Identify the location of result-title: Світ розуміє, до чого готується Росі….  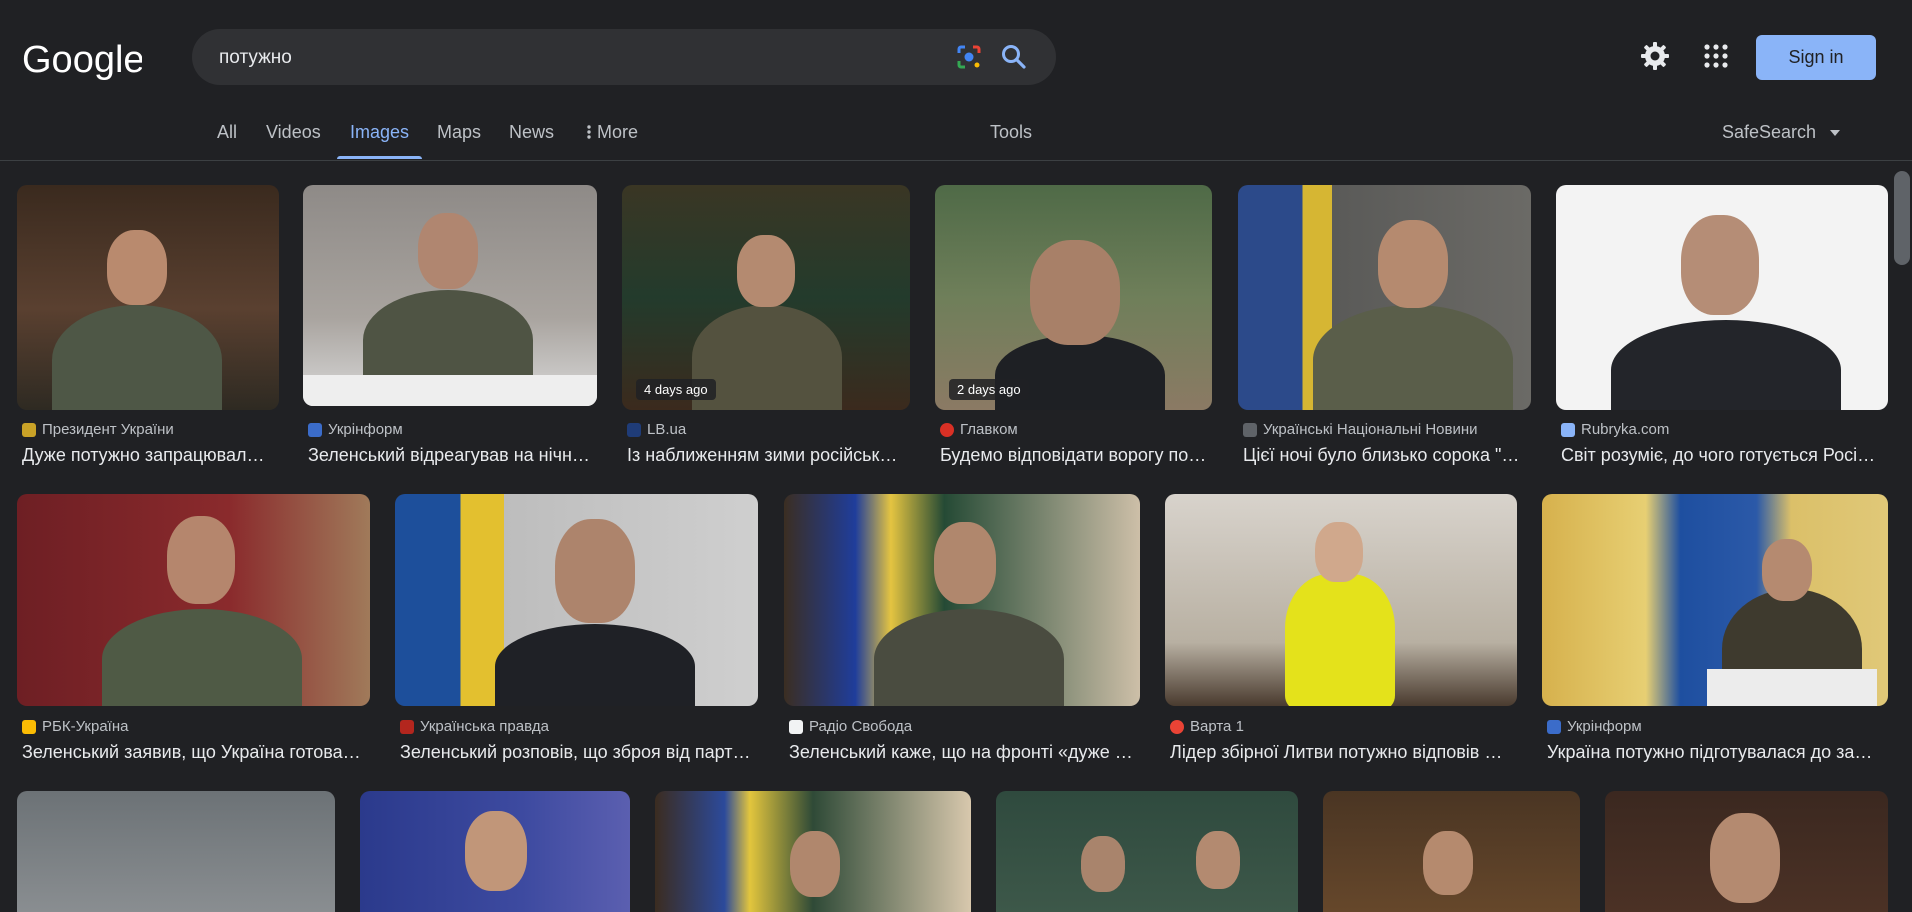
(1718, 455).